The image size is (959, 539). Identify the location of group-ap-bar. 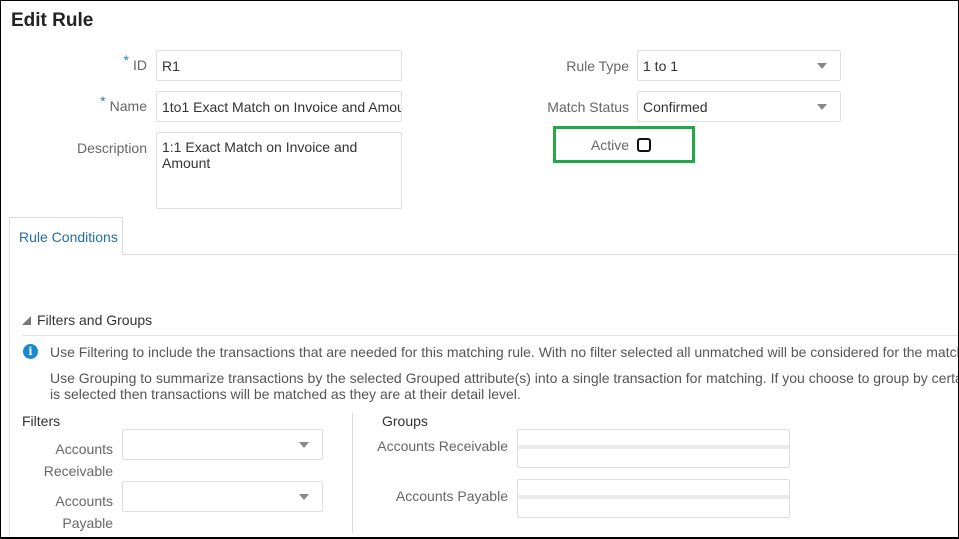
(653, 497).